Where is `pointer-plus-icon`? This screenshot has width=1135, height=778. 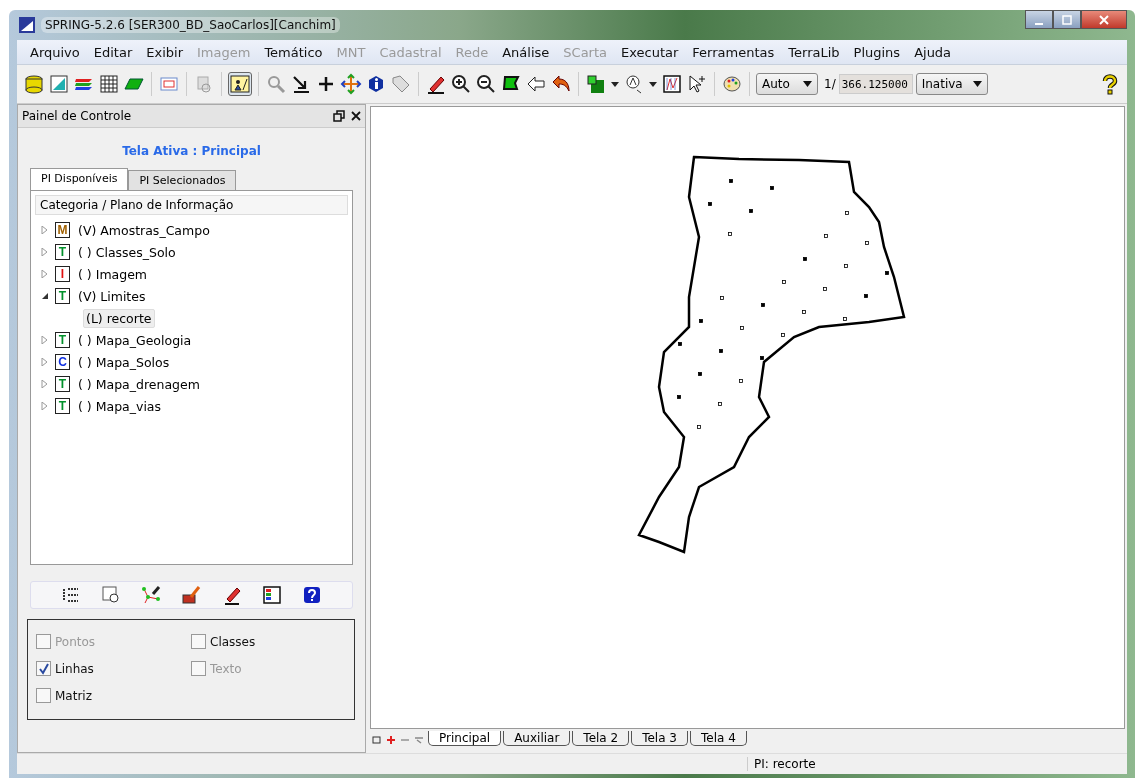 pointer-plus-icon is located at coordinates (697, 84).